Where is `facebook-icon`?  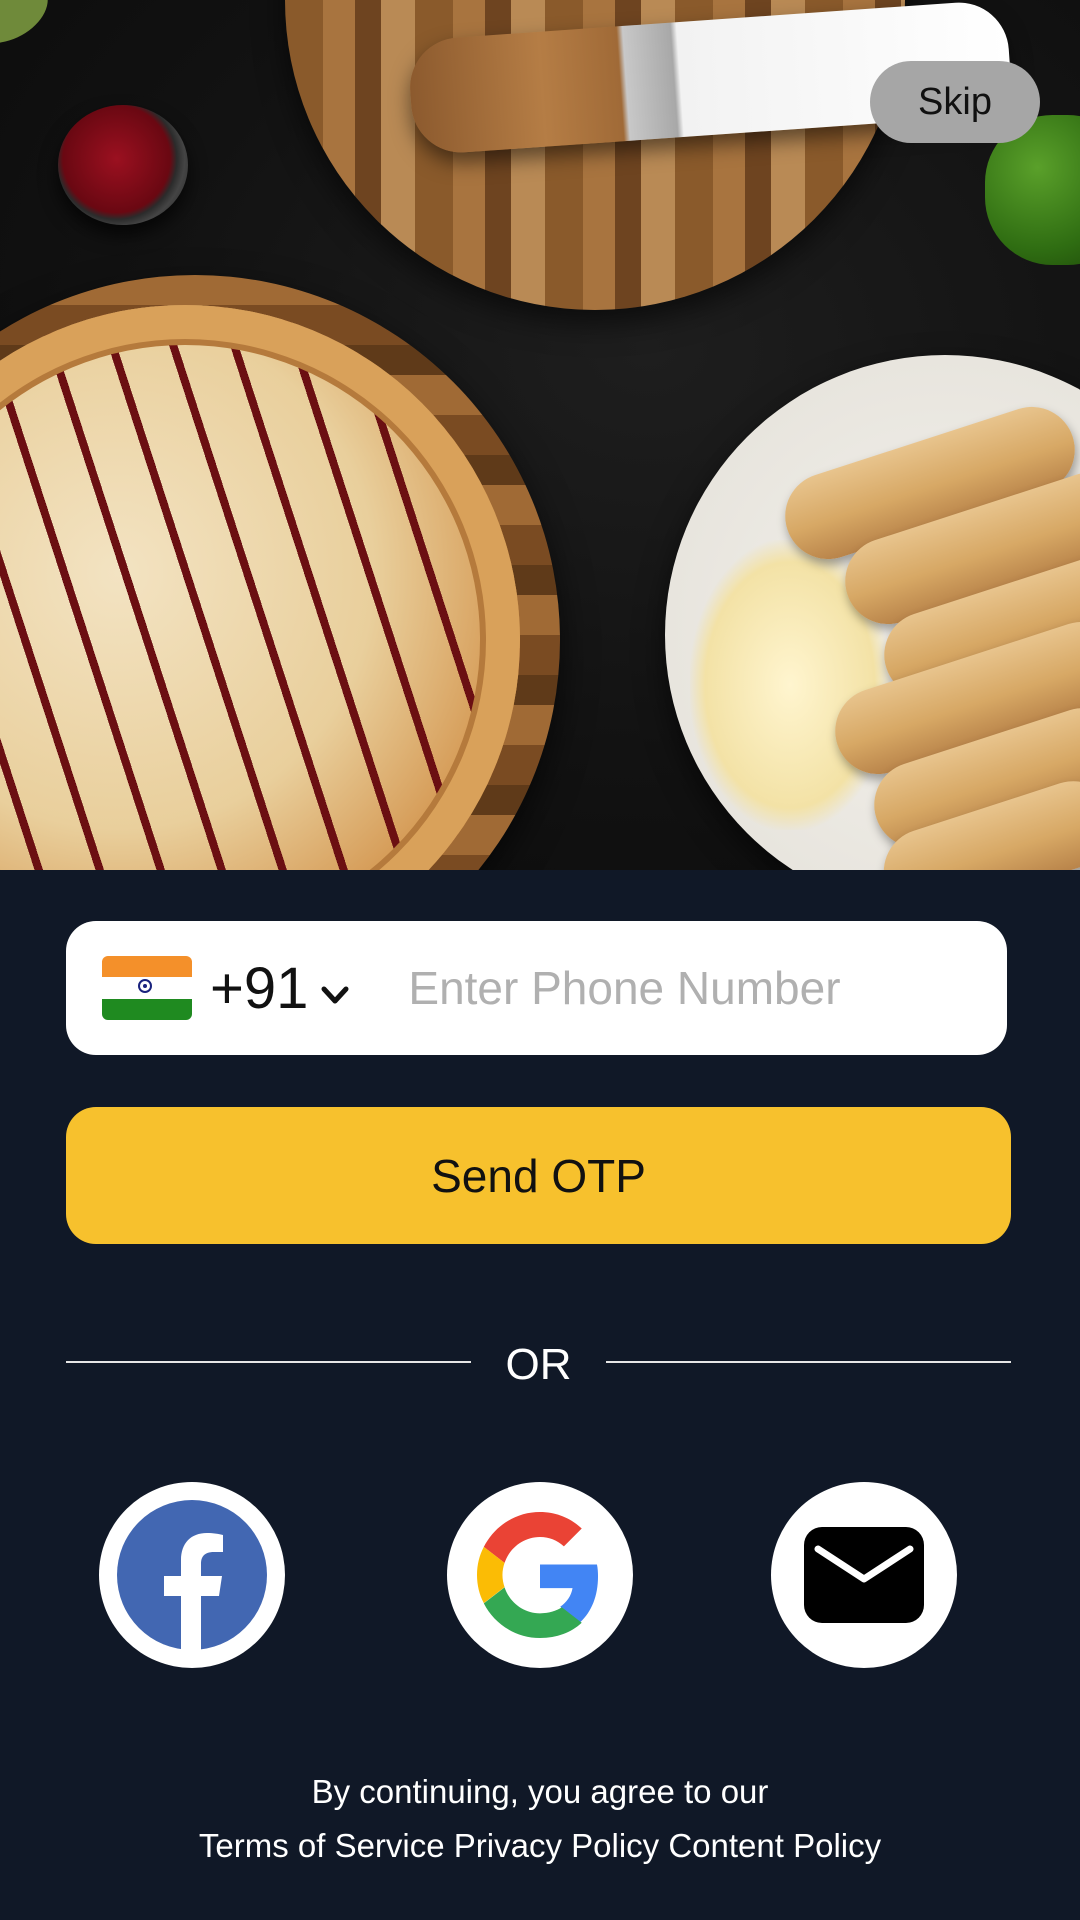 facebook-icon is located at coordinates (192, 1575).